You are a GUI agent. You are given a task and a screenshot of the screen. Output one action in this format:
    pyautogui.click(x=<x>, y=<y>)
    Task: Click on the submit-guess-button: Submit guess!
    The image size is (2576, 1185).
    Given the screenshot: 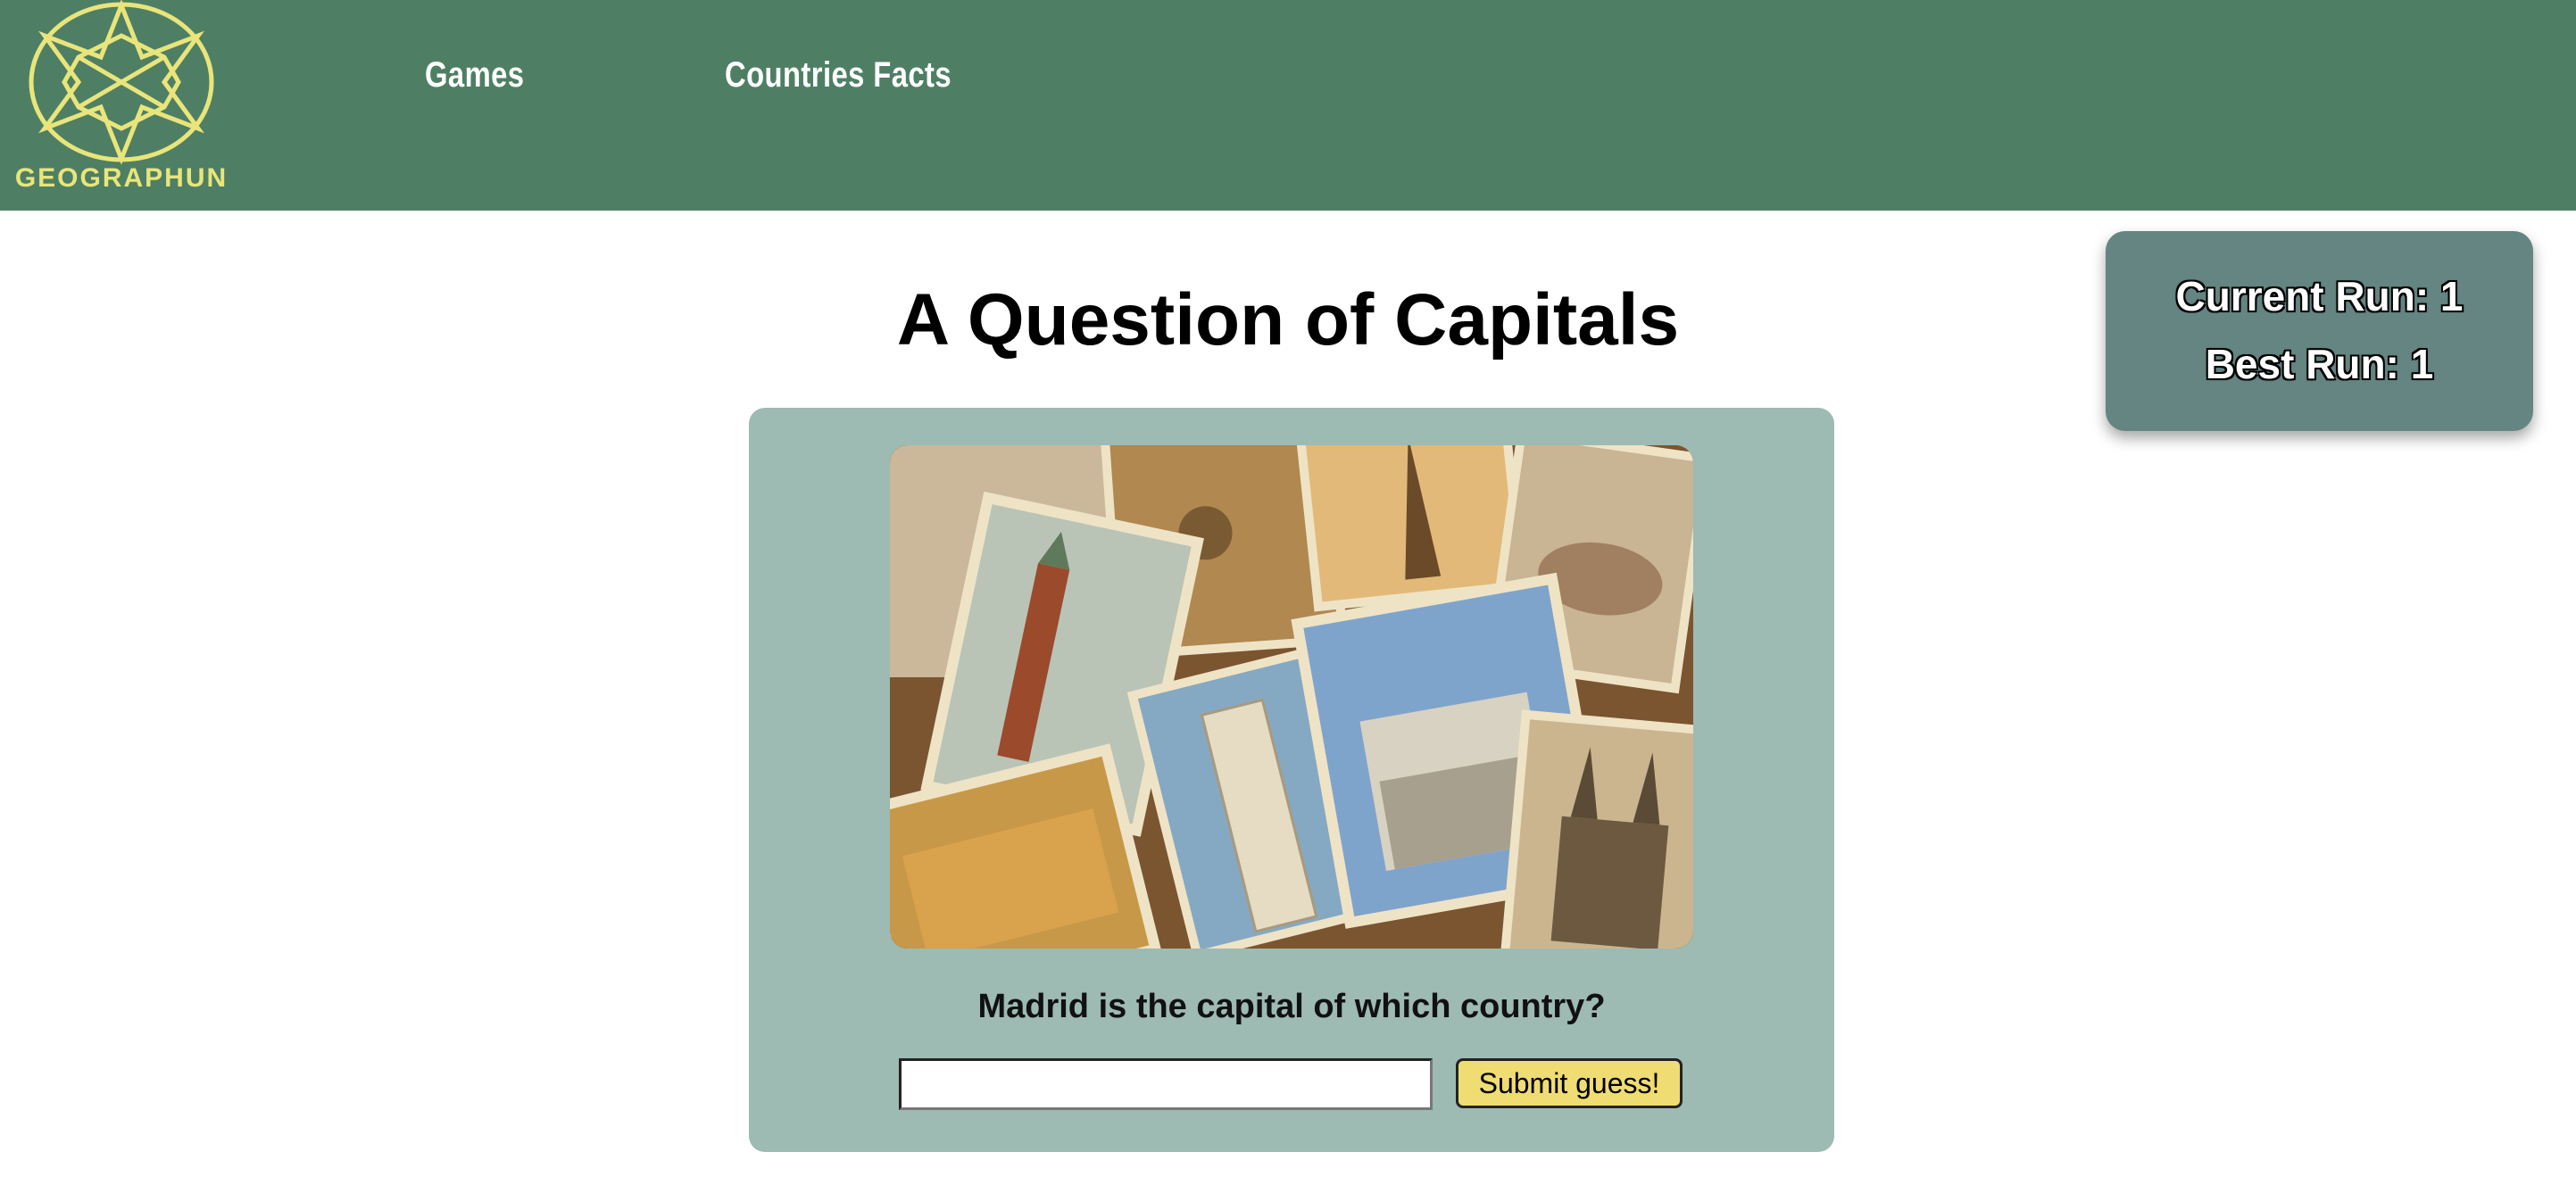 What is the action you would take?
    pyautogui.click(x=1569, y=1083)
    